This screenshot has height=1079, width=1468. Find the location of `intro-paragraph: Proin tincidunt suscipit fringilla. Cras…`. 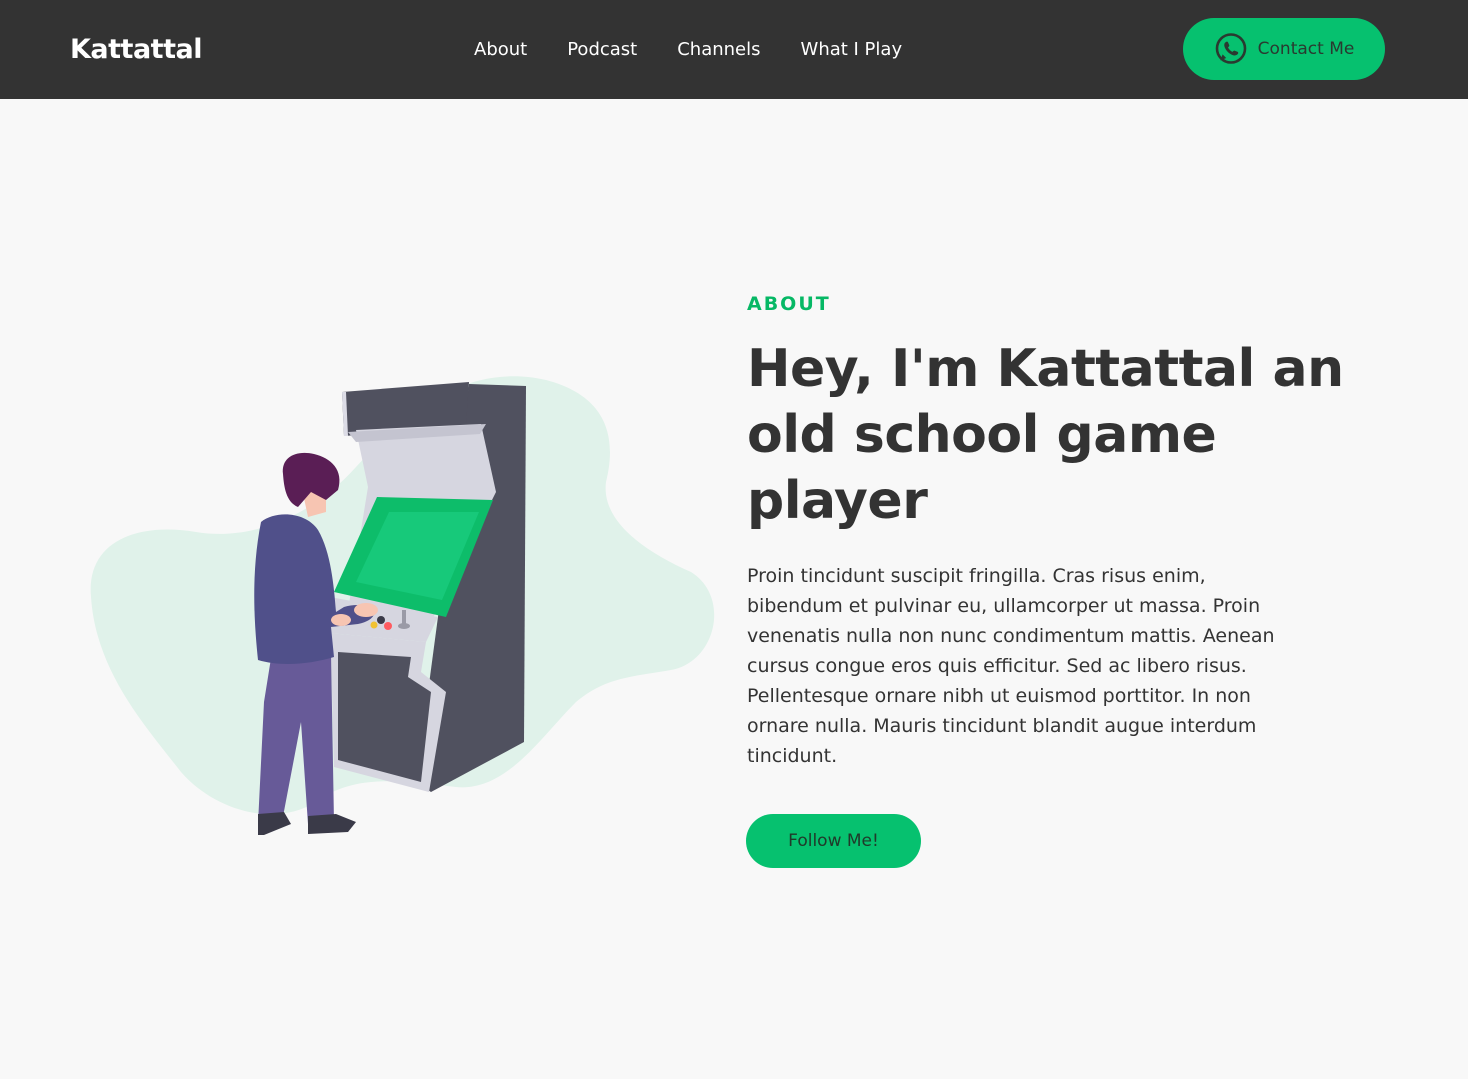

intro-paragraph: Proin tincidunt suscipit fringilla. Cras… is located at coordinates (1011, 666).